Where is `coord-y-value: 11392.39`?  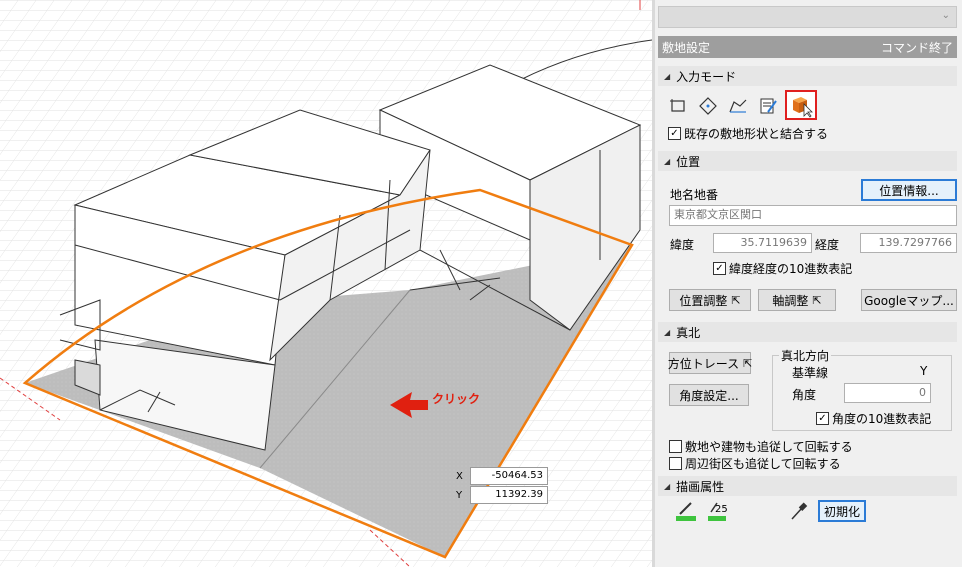 coord-y-value: 11392.39 is located at coordinates (509, 495).